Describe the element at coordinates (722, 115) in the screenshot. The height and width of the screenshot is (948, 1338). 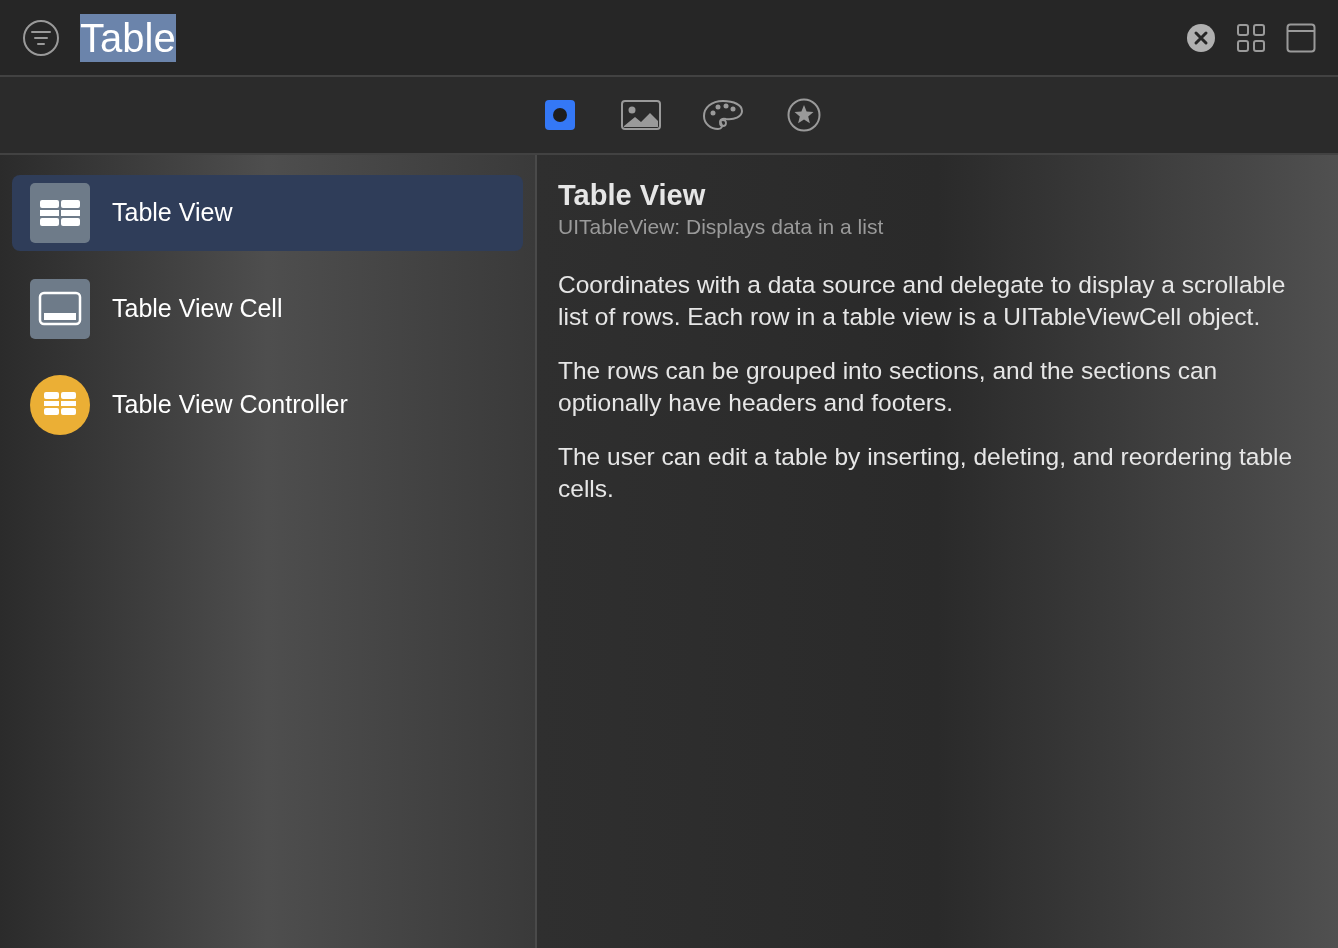
I see `palette-icon` at that location.